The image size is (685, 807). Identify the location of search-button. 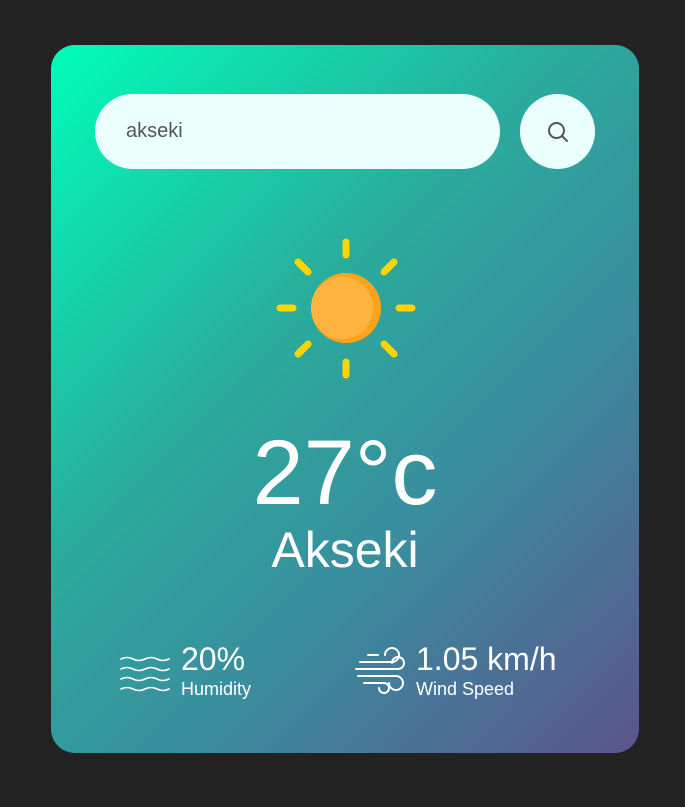
(557, 131).